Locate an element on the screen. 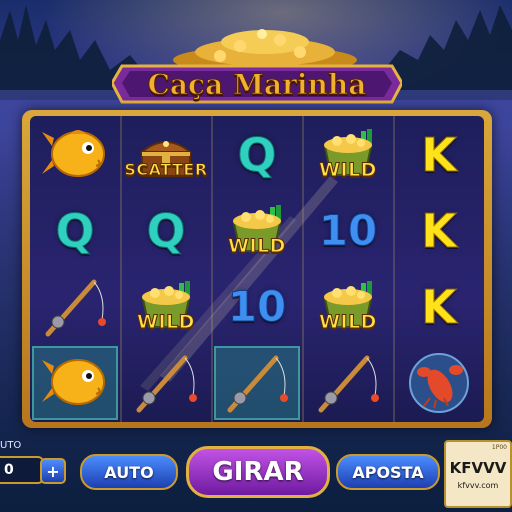 The width and height of the screenshot is (512, 512). watermark-url: kfvvv.com is located at coordinates (478, 485).